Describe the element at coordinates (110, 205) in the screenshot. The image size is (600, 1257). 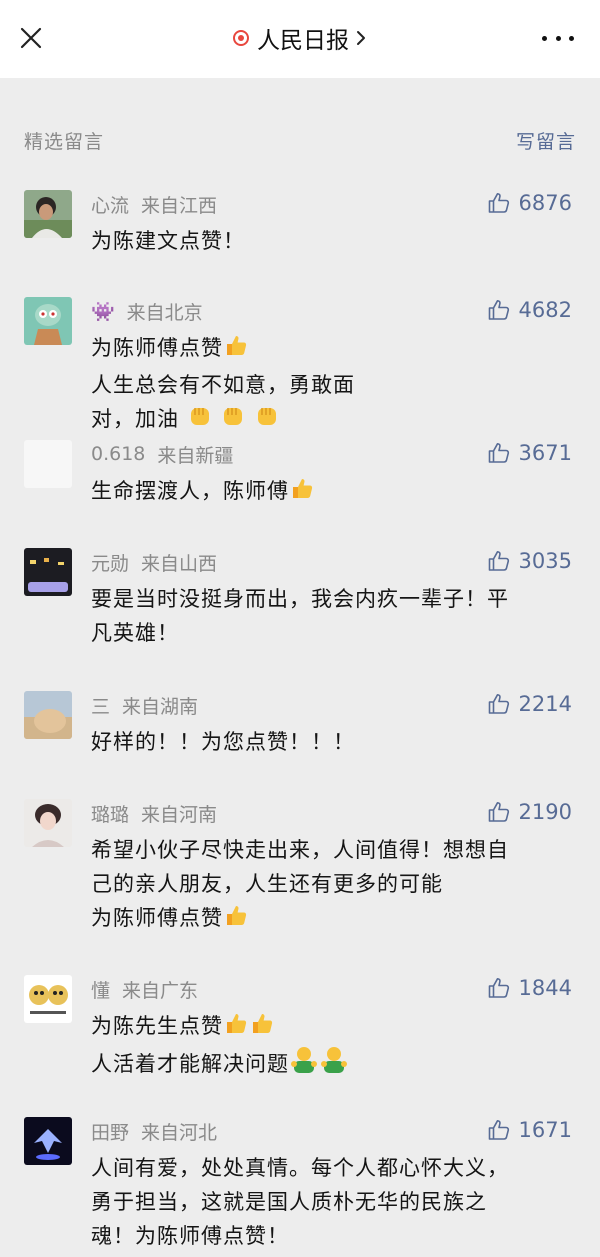
I see `nickname: 心流` at that location.